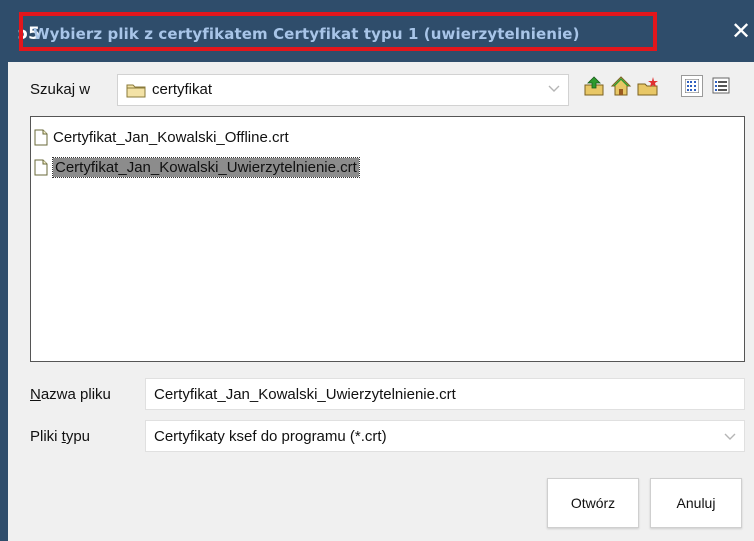 The height and width of the screenshot is (541, 754). I want to click on home-icon, so click(621, 86).